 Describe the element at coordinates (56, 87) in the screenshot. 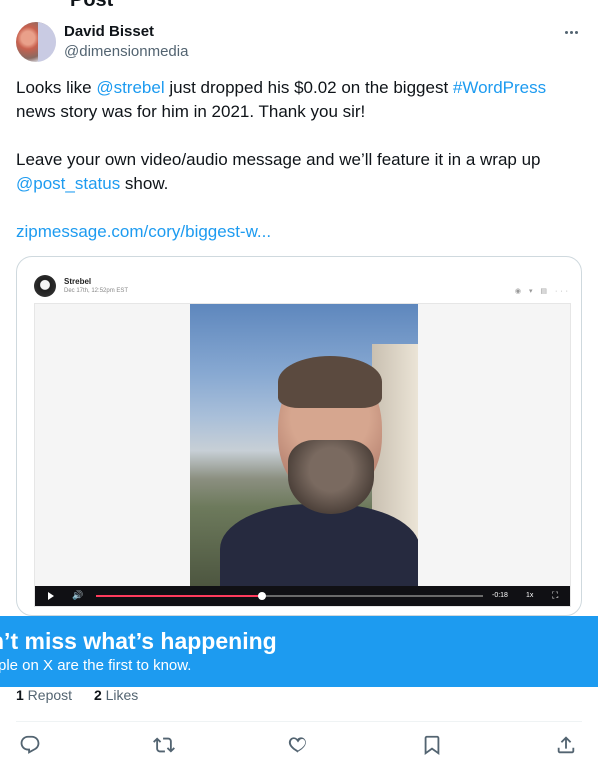

I see `text-segment: Looks like` at that location.